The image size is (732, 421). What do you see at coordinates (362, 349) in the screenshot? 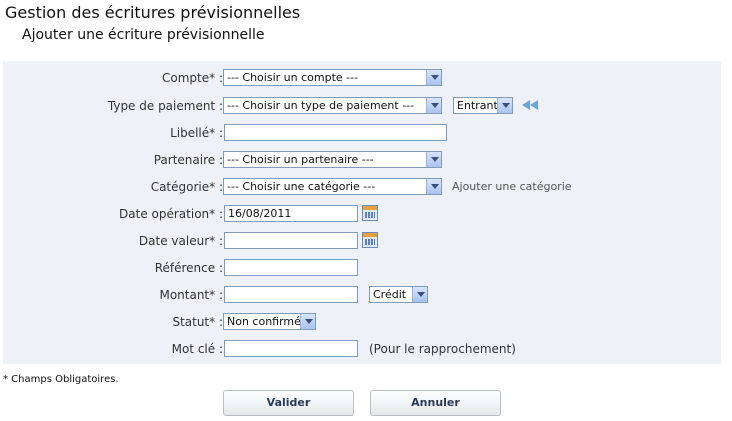
I see `row-mot-cle: Mot clé : (Pour le rapprochement)` at bounding box center [362, 349].